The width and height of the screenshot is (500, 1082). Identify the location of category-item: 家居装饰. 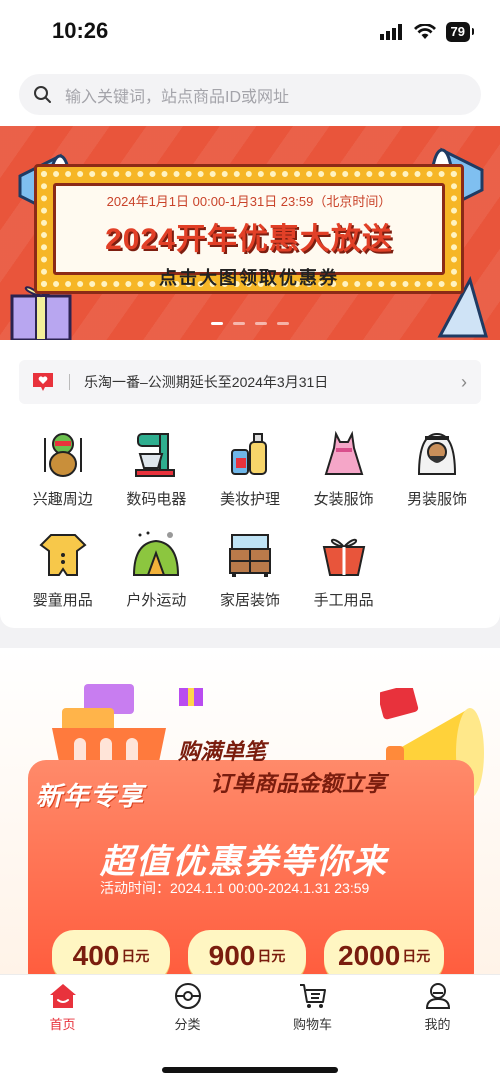
(250, 569).